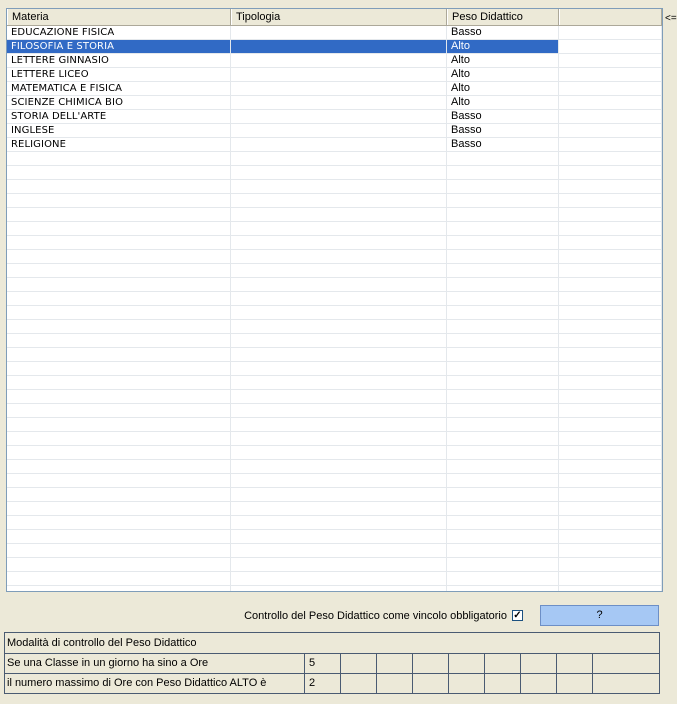 This screenshot has height=704, width=677. What do you see at coordinates (671, 18) in the screenshot?
I see `collapse-arrow-label: <=` at bounding box center [671, 18].